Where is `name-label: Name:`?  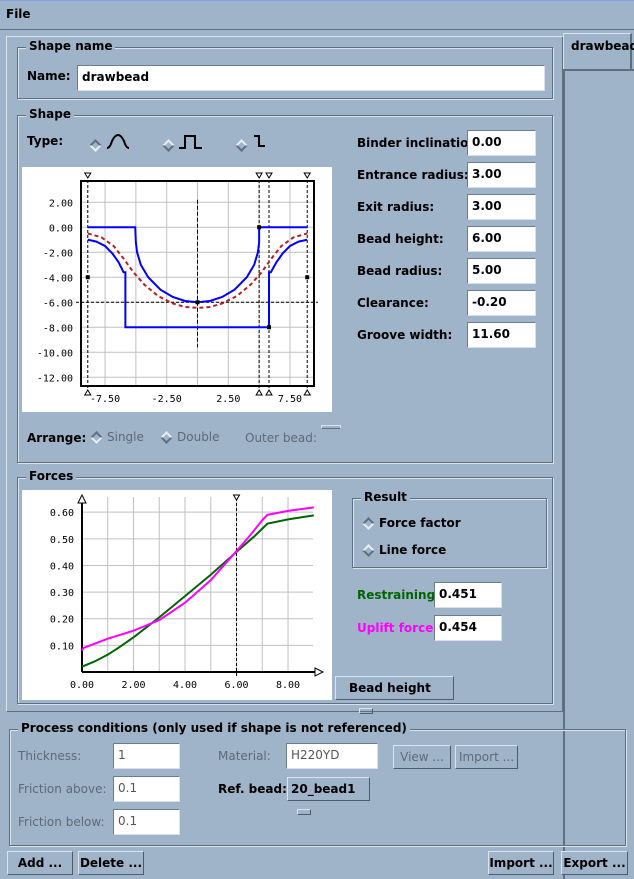
name-label: Name: is located at coordinates (49, 76).